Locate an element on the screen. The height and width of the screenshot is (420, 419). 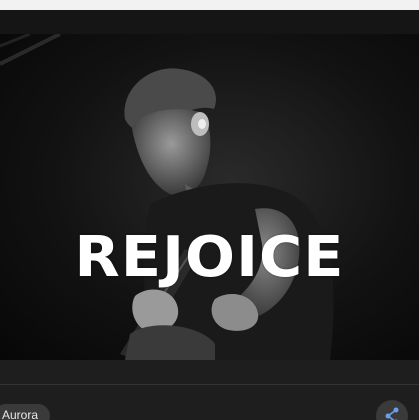
video-title-overlay: REJOICE is located at coordinates (209, 257).